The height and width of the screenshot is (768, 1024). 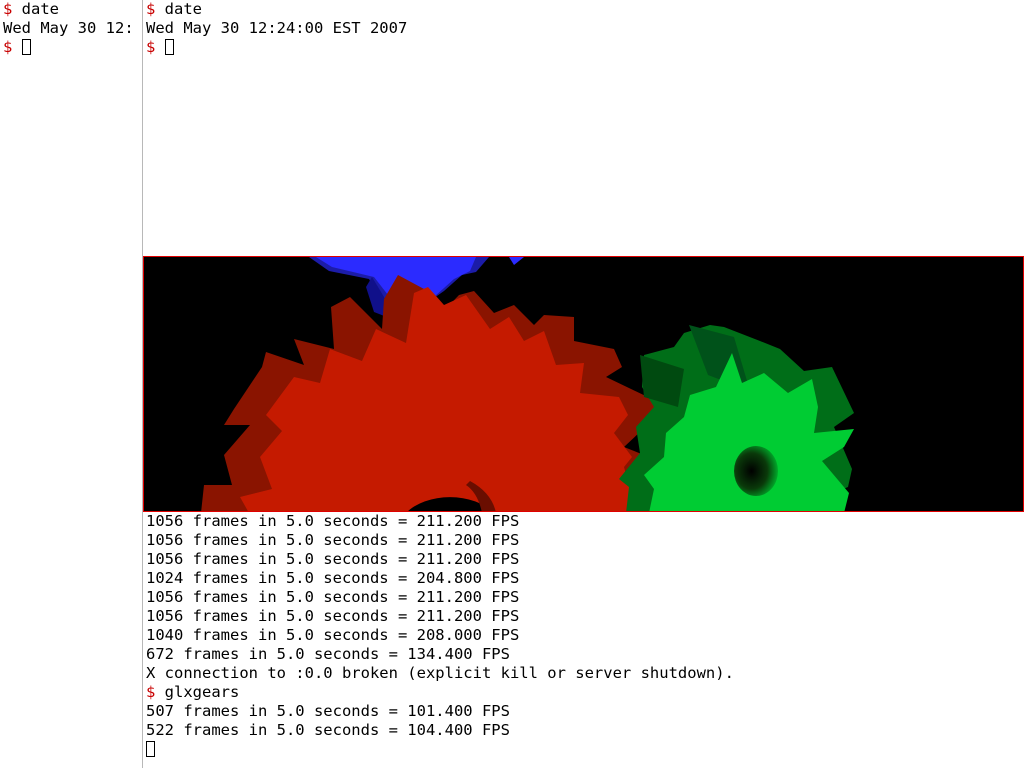 I want to click on terminal-line: 672 frames in 5.0 seconds = 134.400 FPS, so click(x=583, y=654).